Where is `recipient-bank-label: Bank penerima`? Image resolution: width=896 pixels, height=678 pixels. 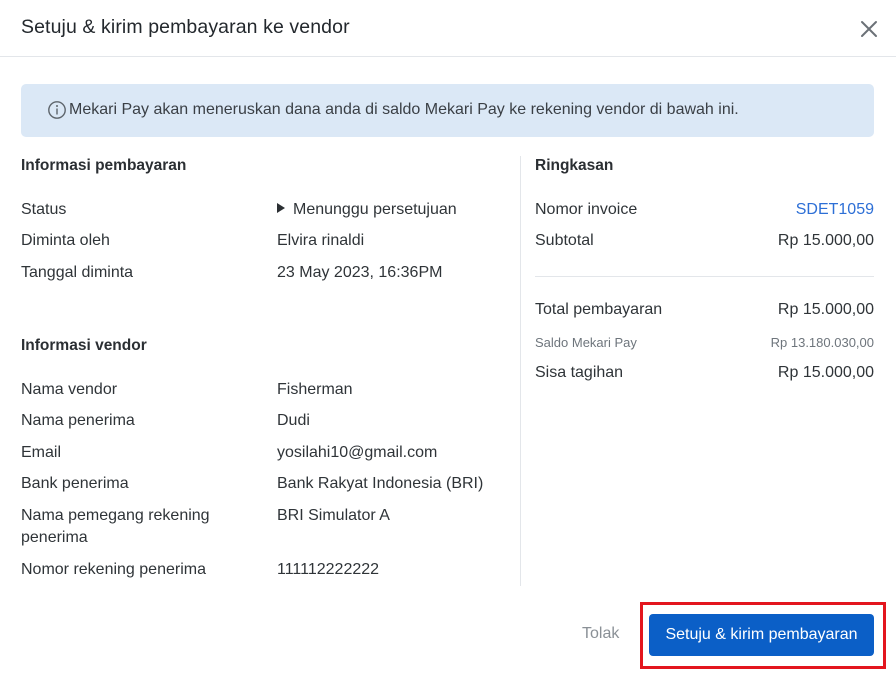
recipient-bank-label: Bank penerima is located at coordinates (75, 483).